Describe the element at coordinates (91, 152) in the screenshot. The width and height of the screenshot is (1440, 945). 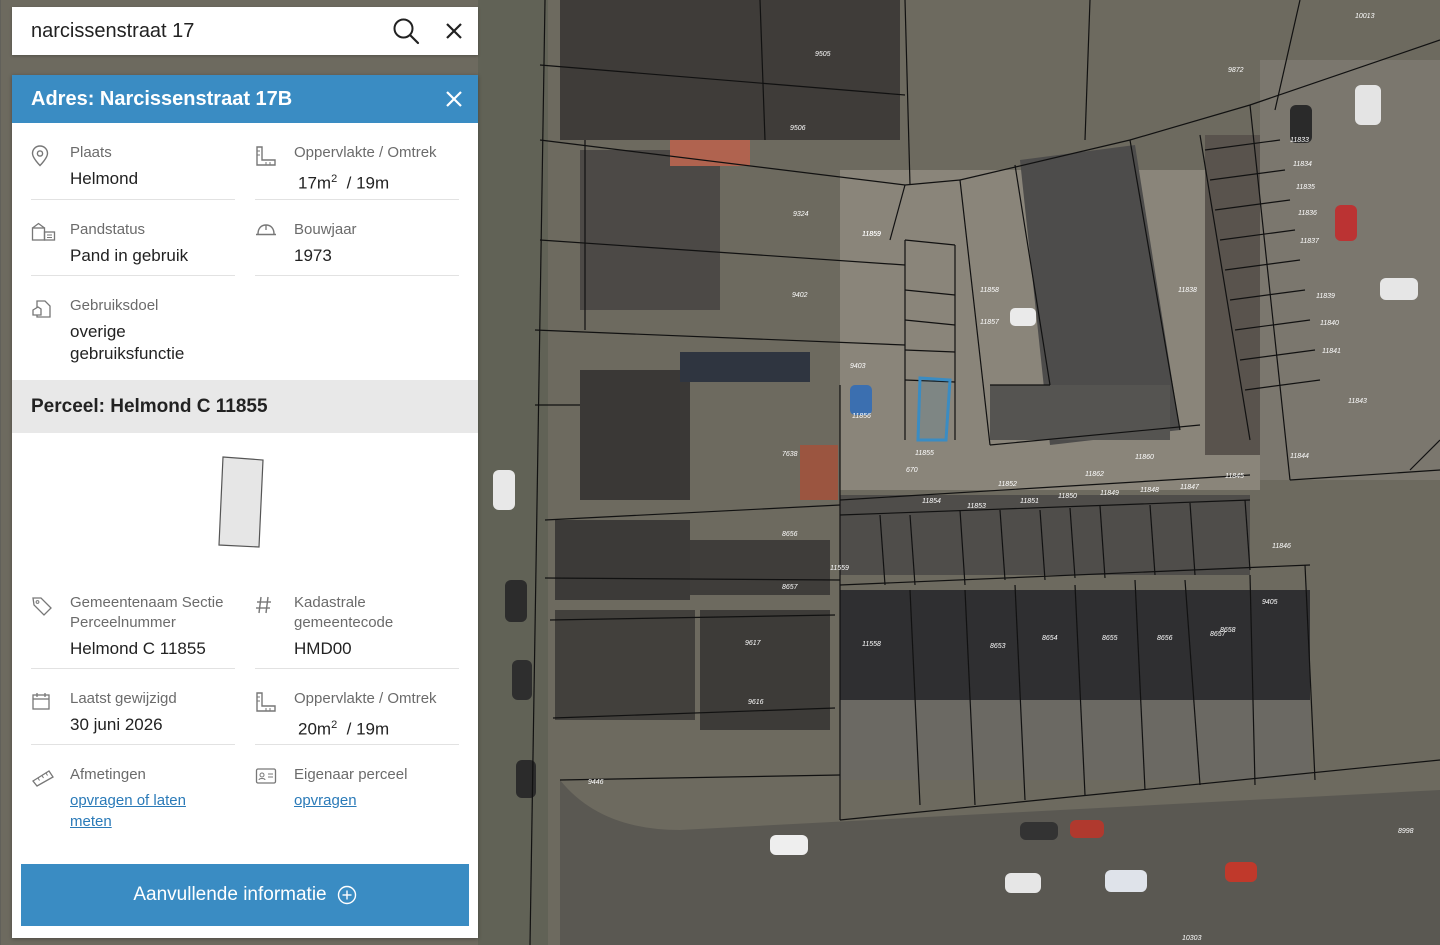
I see `field-label: Plaats` at that location.